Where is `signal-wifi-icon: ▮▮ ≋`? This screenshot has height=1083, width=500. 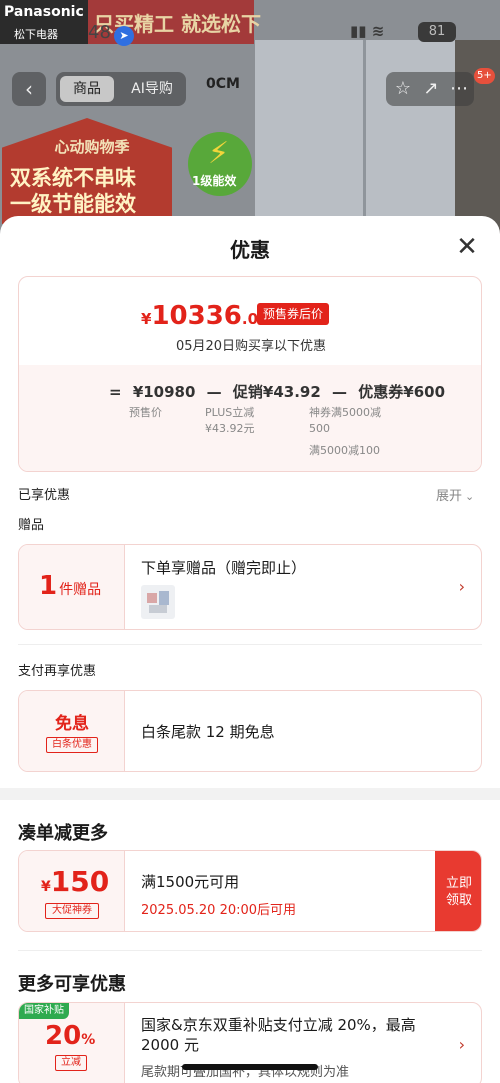 signal-wifi-icon: ▮▮ ≋ is located at coordinates (367, 31).